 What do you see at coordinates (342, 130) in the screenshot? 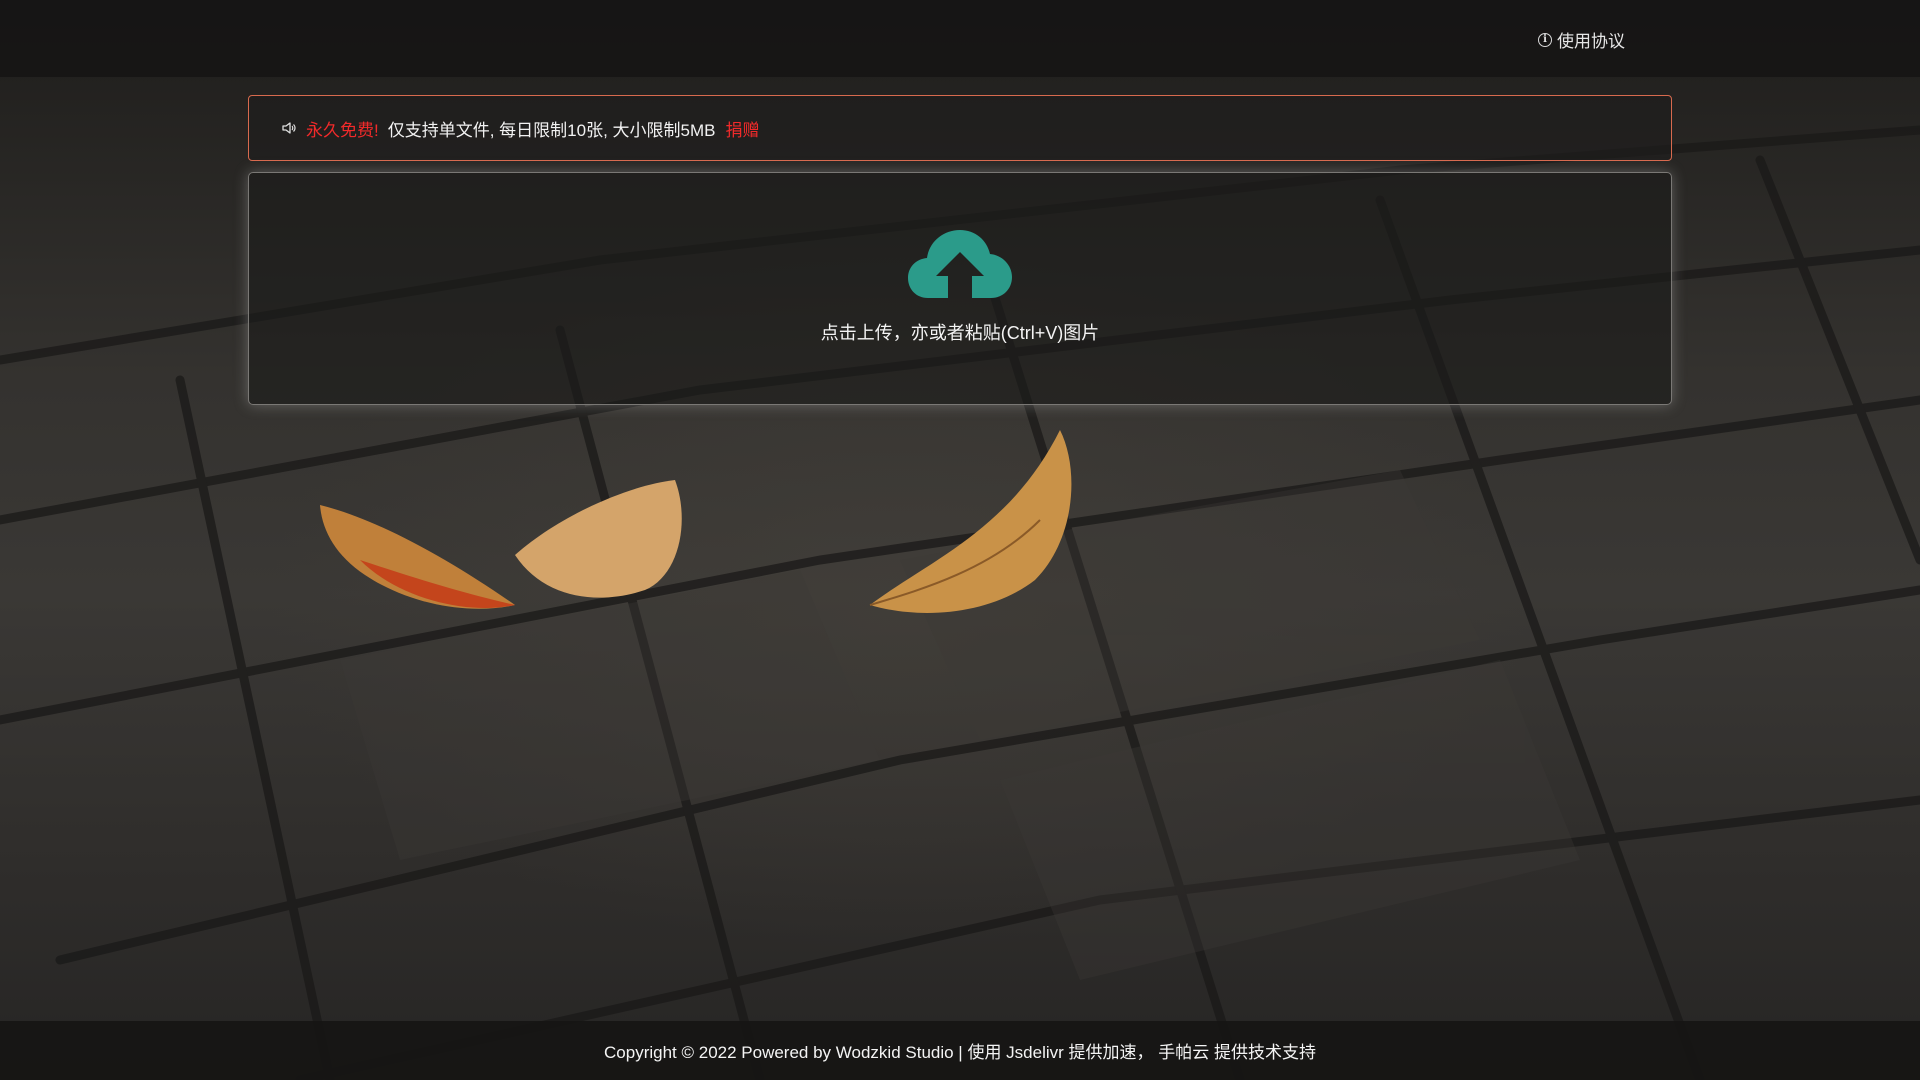
I see `free-forever-text: 永久免费!` at bounding box center [342, 130].